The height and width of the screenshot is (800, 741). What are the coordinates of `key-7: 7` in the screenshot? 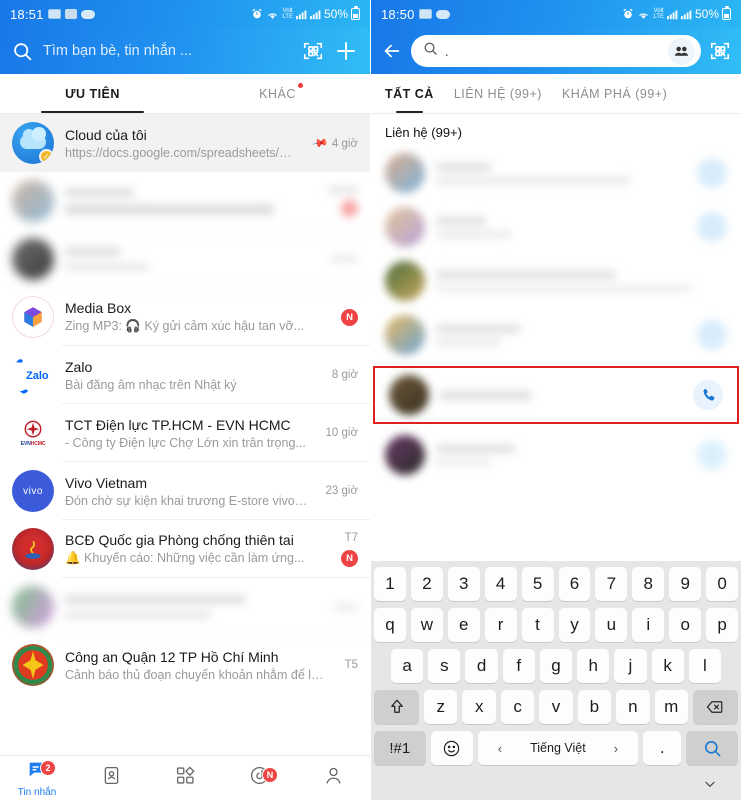 It's located at (611, 584).